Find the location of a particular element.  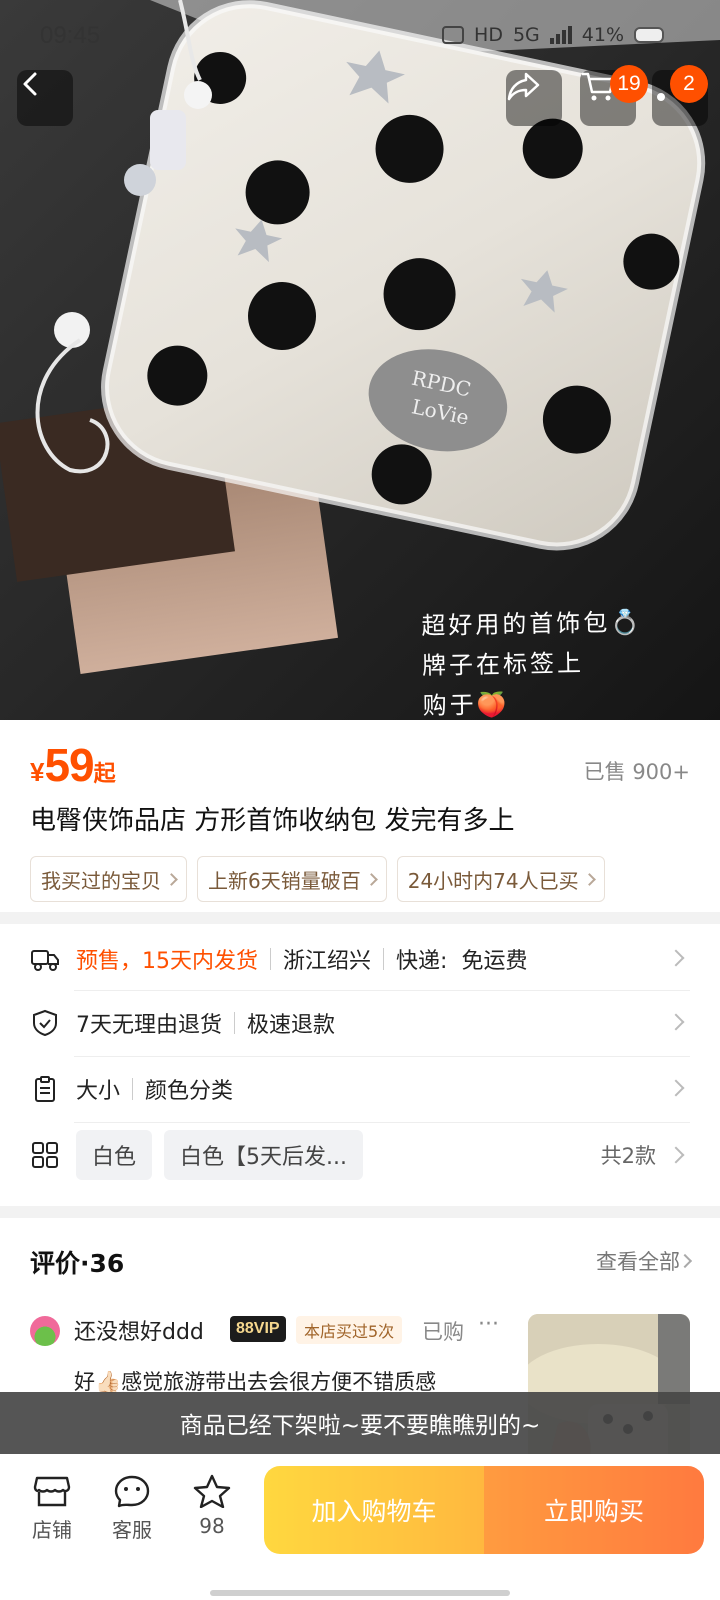

price: ¥59起 is located at coordinates (73, 765).